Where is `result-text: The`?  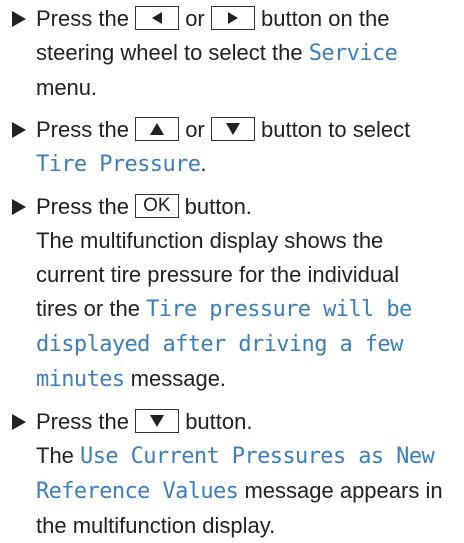 result-text: The is located at coordinates (55, 455).